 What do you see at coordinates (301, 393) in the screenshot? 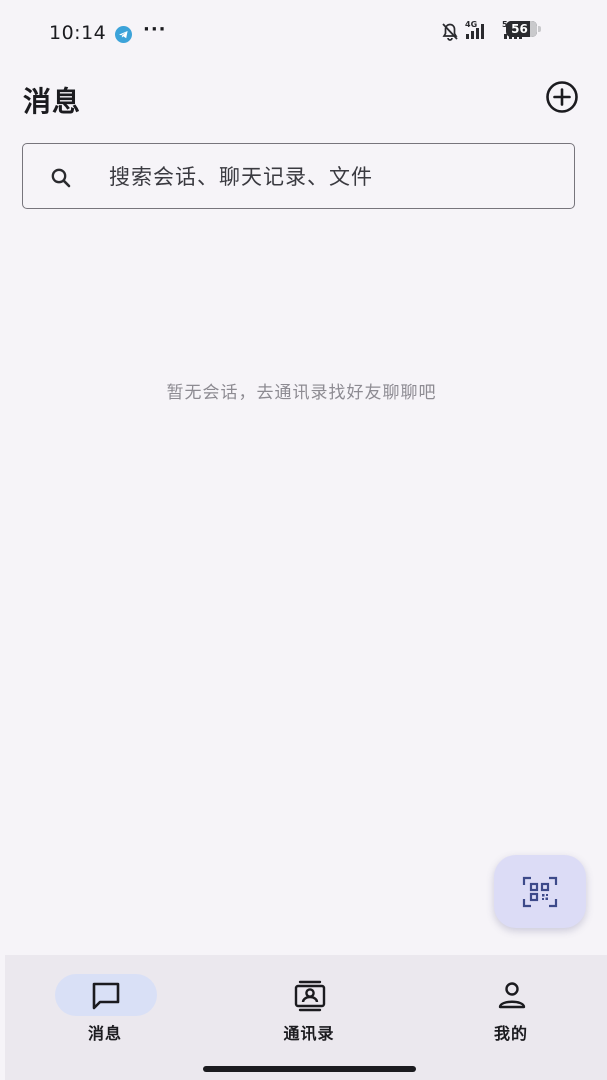
I see `empty-state-text: 暂无会话，去通讯录找好友聊聊吧` at bounding box center [301, 393].